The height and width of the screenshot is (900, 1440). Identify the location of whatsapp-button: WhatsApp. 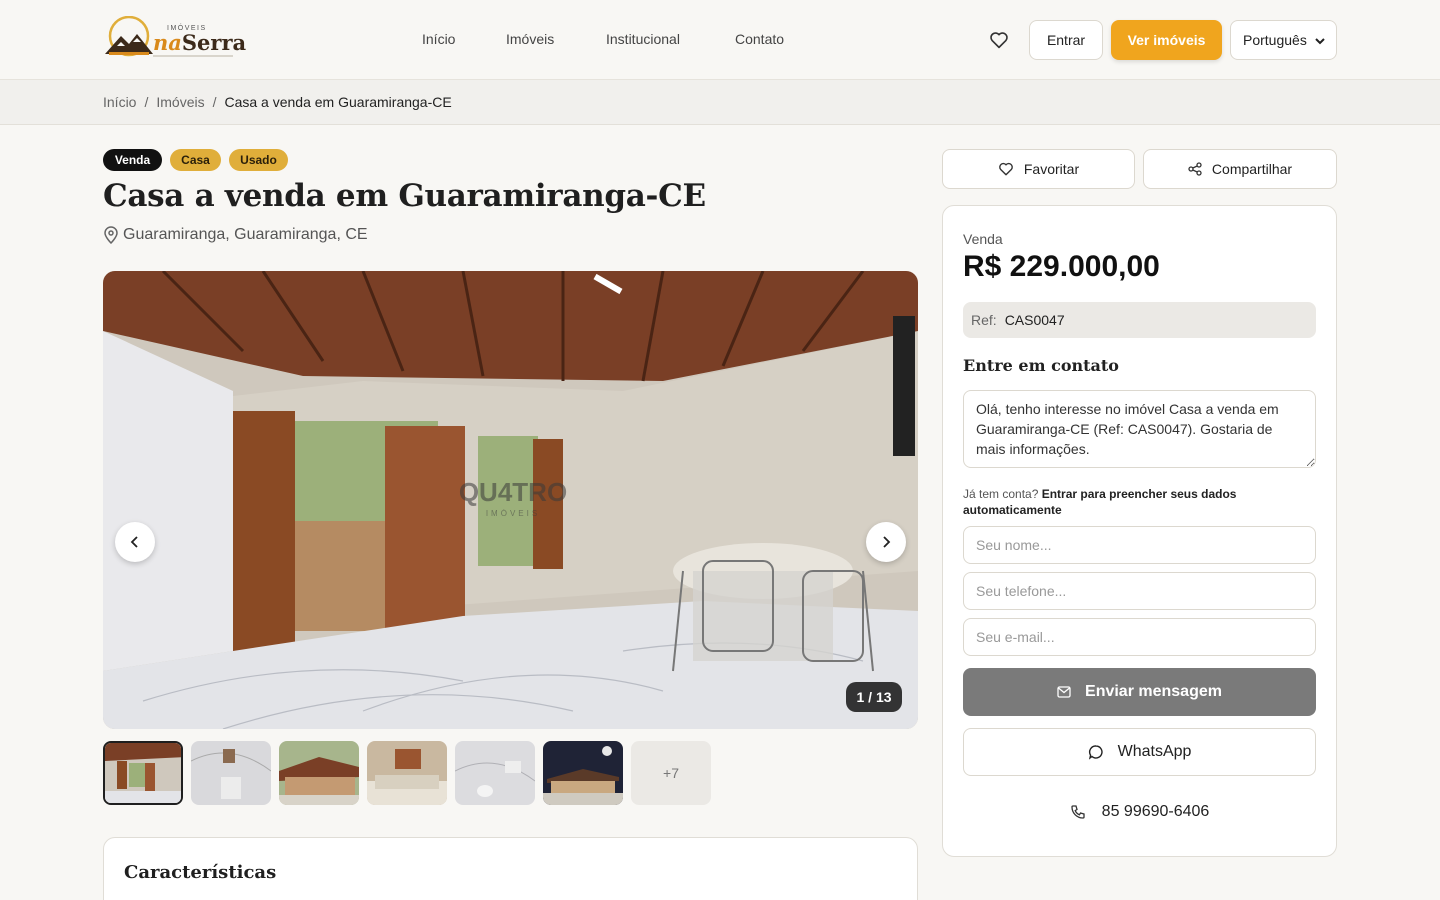
(1139, 752).